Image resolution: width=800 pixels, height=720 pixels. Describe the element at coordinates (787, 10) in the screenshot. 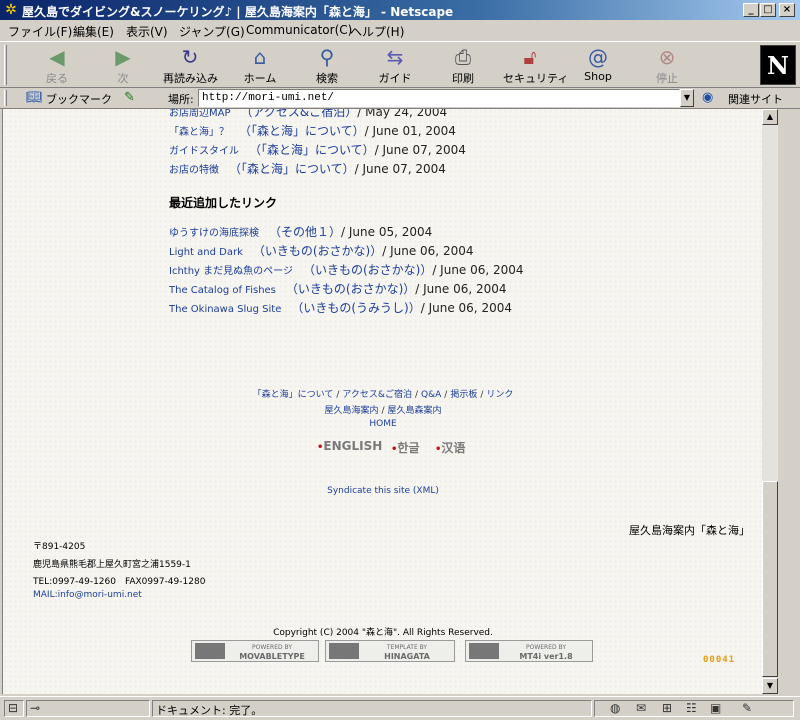

I see `close-button: ×` at that location.